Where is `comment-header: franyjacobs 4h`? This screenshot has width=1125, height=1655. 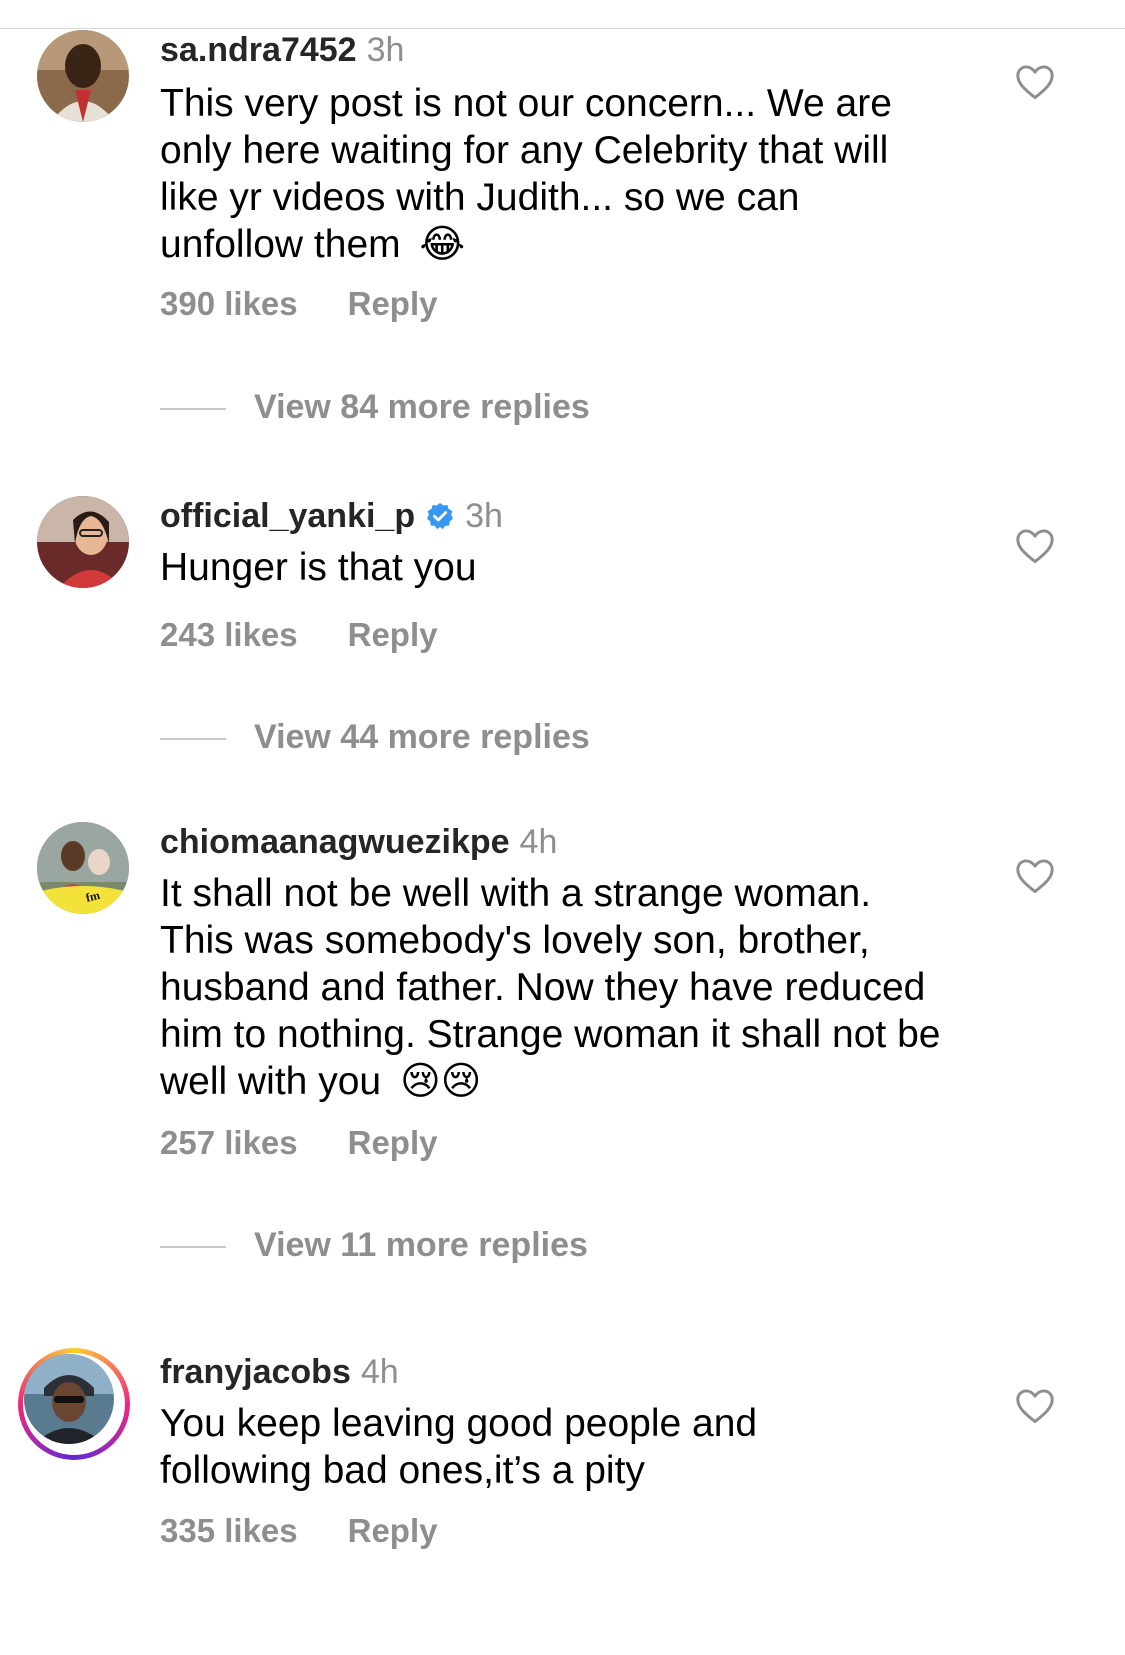
comment-header: franyjacobs 4h is located at coordinates (279, 1372).